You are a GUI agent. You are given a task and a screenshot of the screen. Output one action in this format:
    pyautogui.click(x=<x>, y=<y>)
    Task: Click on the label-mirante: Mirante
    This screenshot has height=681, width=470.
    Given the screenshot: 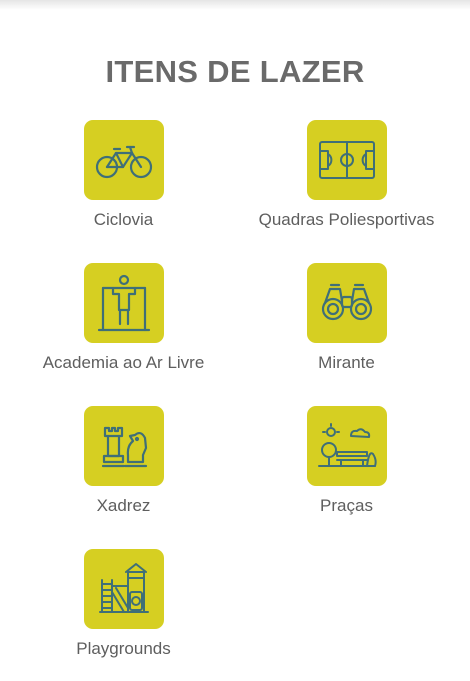 What is the action you would take?
    pyautogui.click(x=346, y=362)
    